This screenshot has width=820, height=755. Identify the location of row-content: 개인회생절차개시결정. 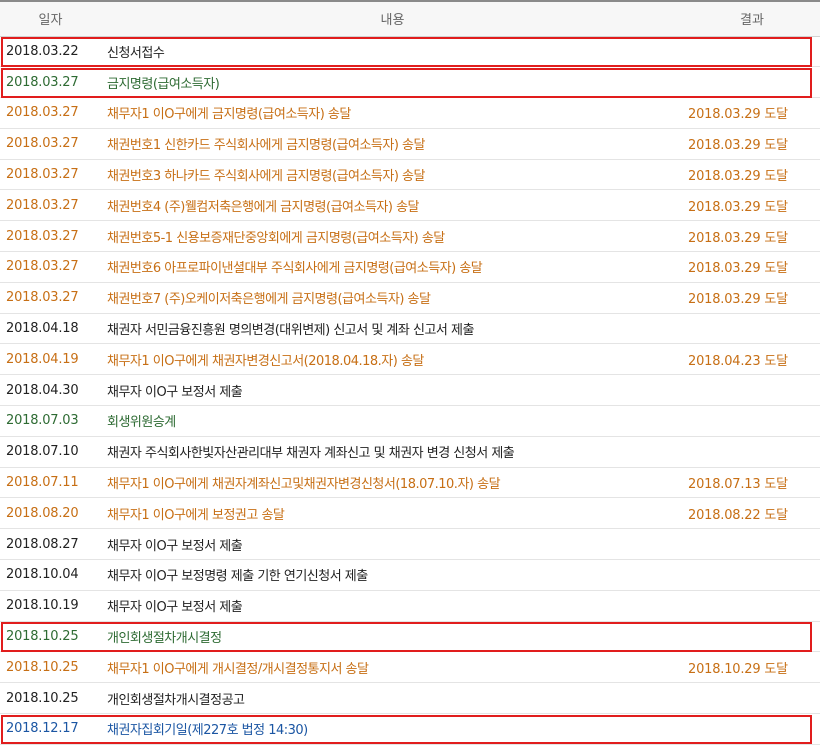
(392, 637).